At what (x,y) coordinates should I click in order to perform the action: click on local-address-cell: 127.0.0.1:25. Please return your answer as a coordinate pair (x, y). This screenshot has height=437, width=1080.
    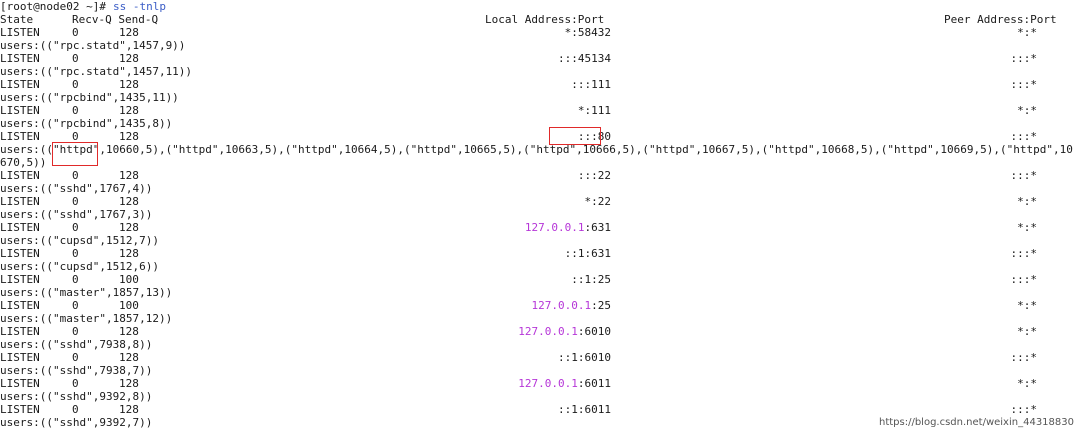
    Looking at the image, I should click on (571, 305).